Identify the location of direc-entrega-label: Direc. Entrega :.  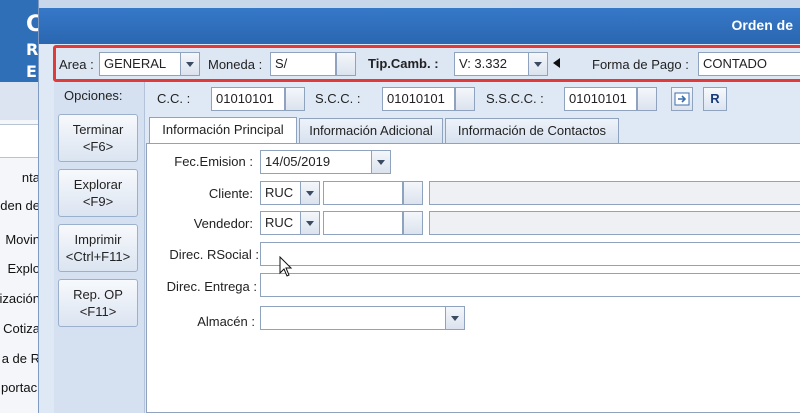
(211, 286).